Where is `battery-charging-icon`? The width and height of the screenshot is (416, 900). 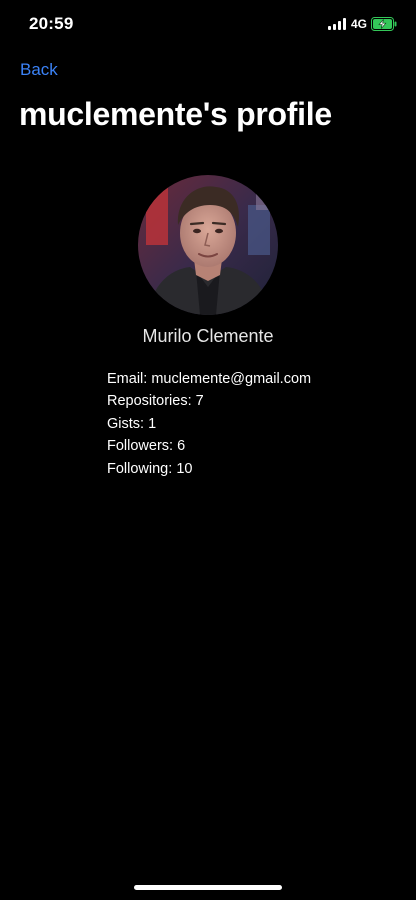
battery-charging-icon is located at coordinates (384, 24).